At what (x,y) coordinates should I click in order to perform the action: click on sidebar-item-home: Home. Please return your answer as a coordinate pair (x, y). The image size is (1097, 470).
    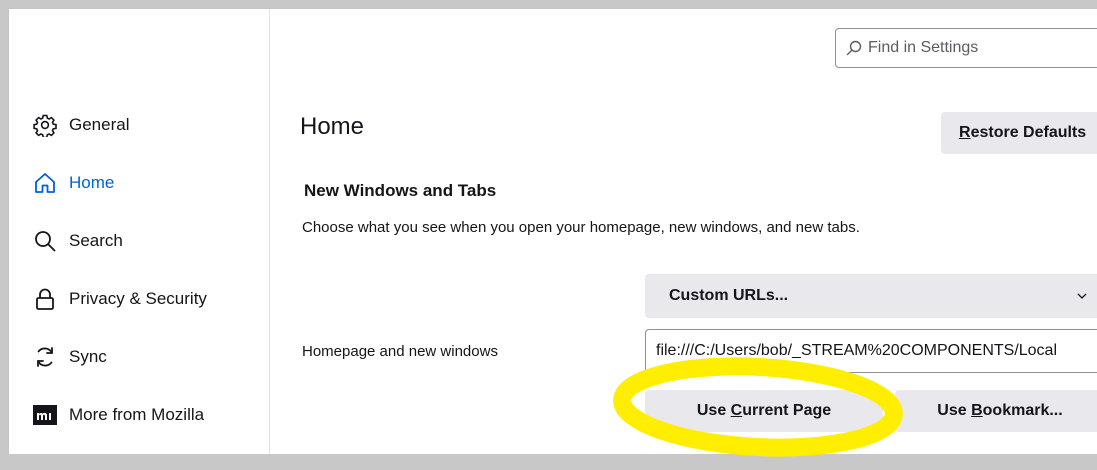
    Looking at the image, I should click on (72, 183).